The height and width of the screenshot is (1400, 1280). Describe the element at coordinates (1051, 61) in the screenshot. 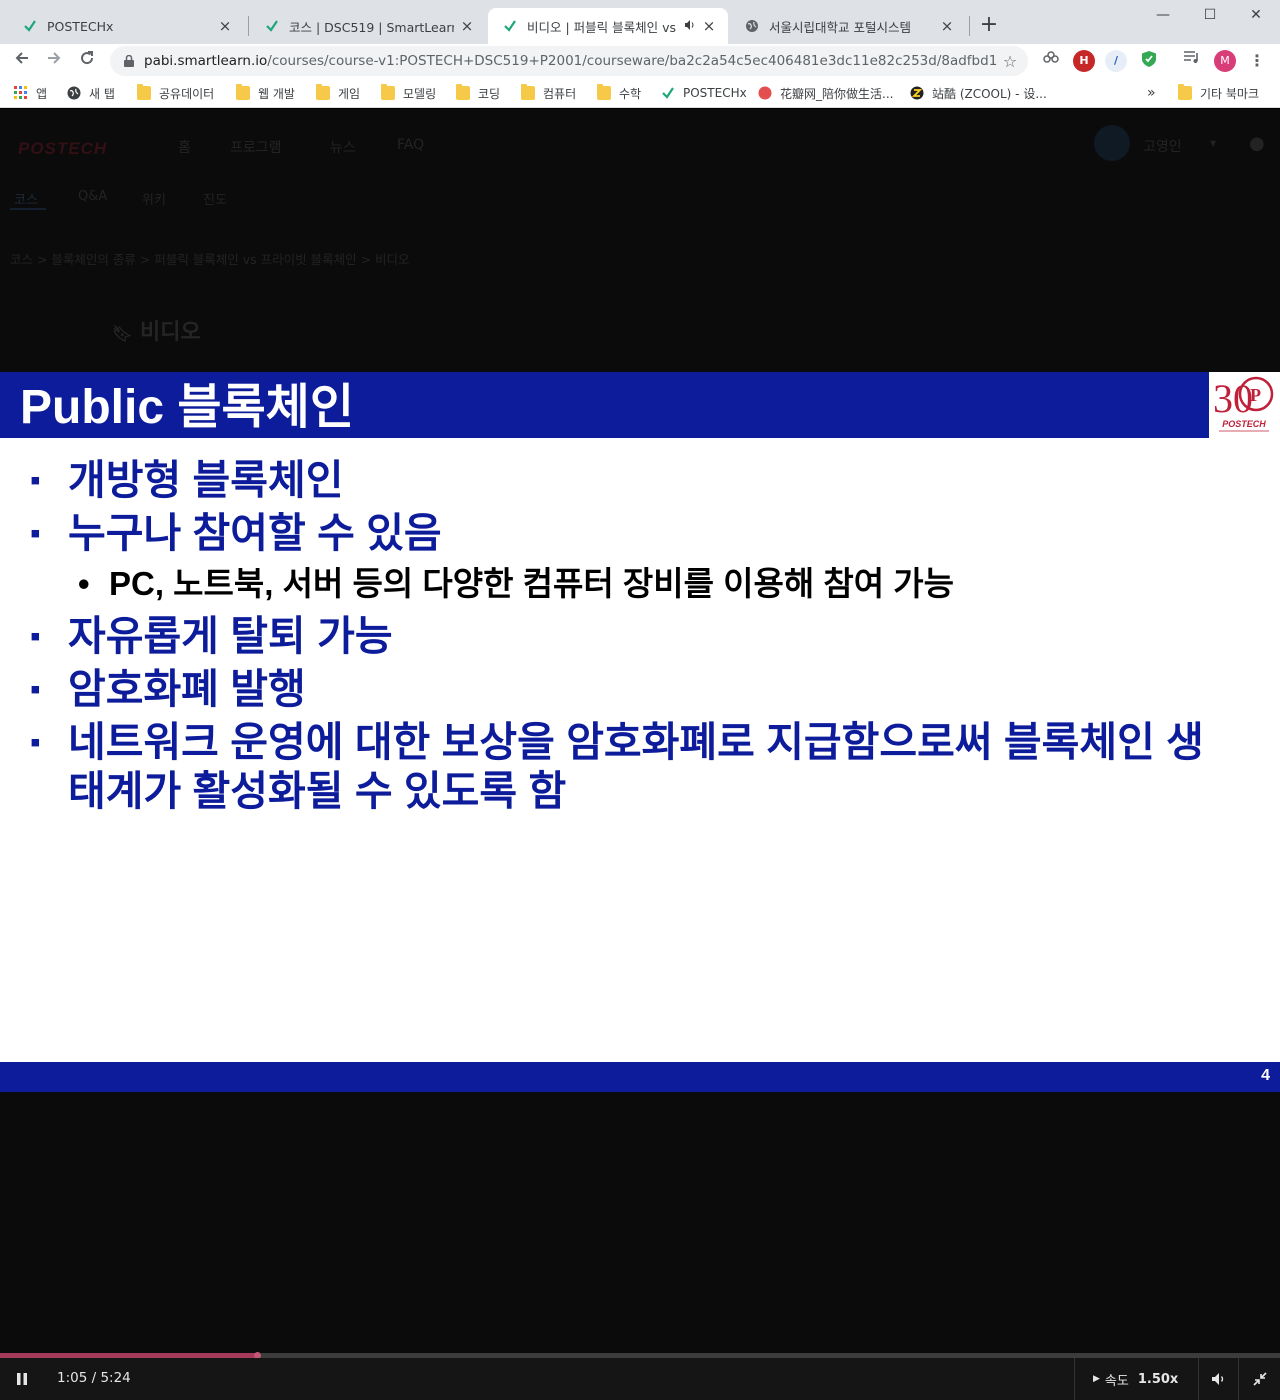

I see `extension-cloud-icon` at that location.